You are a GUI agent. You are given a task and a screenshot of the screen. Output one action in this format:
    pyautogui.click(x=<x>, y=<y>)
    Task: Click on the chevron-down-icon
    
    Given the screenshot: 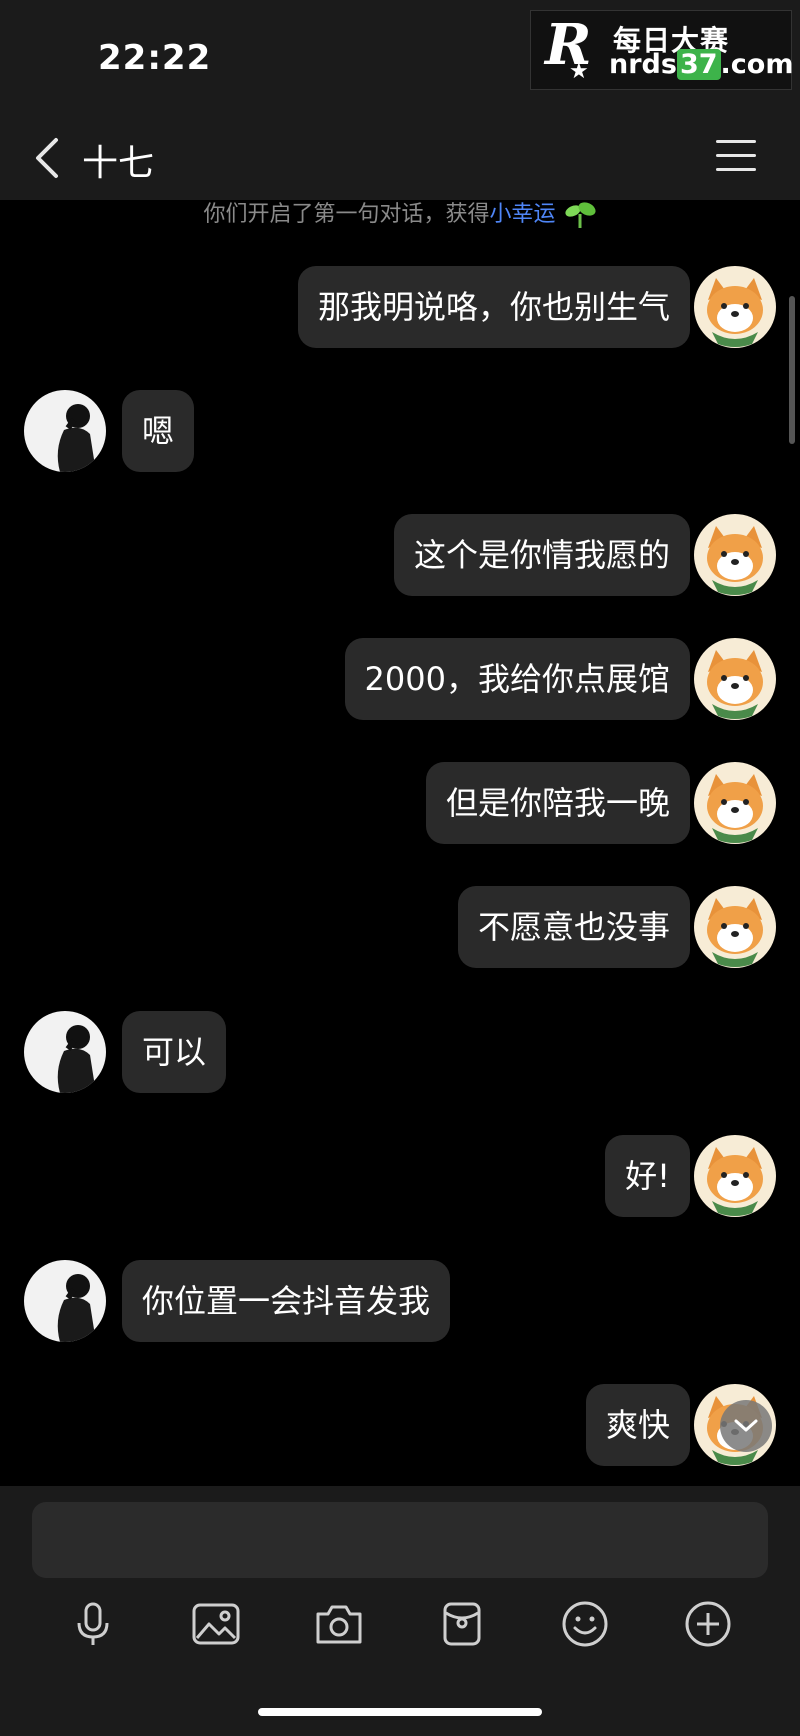 What is the action you would take?
    pyautogui.click(x=746, y=1425)
    